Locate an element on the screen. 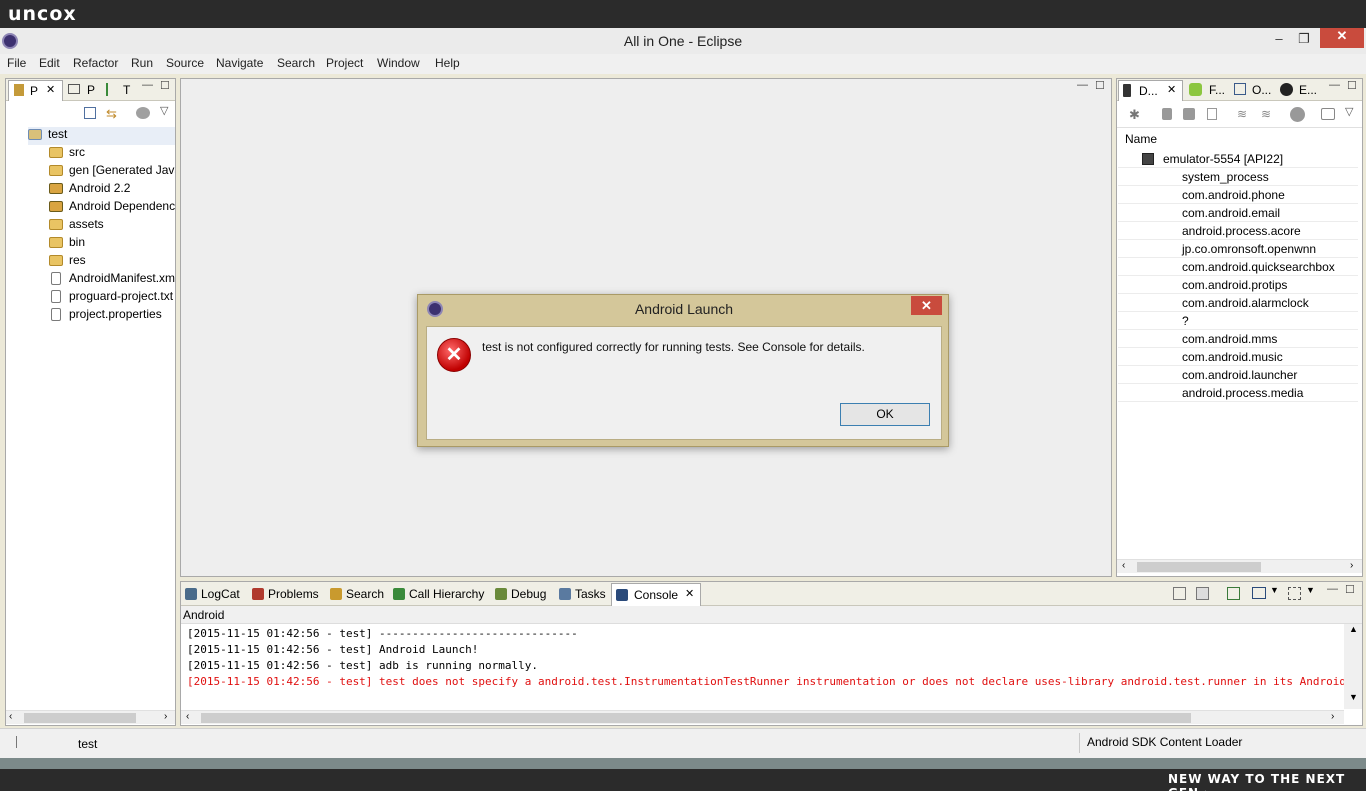  link-with-editor-icon: ⇆ is located at coordinates (111, 114).